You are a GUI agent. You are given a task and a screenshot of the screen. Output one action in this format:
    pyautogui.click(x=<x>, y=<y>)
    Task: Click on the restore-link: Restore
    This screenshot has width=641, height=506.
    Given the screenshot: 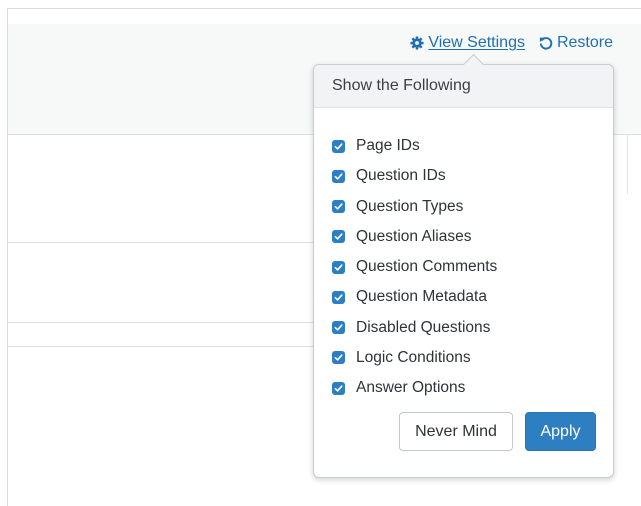 What is the action you would take?
    pyautogui.click(x=576, y=43)
    